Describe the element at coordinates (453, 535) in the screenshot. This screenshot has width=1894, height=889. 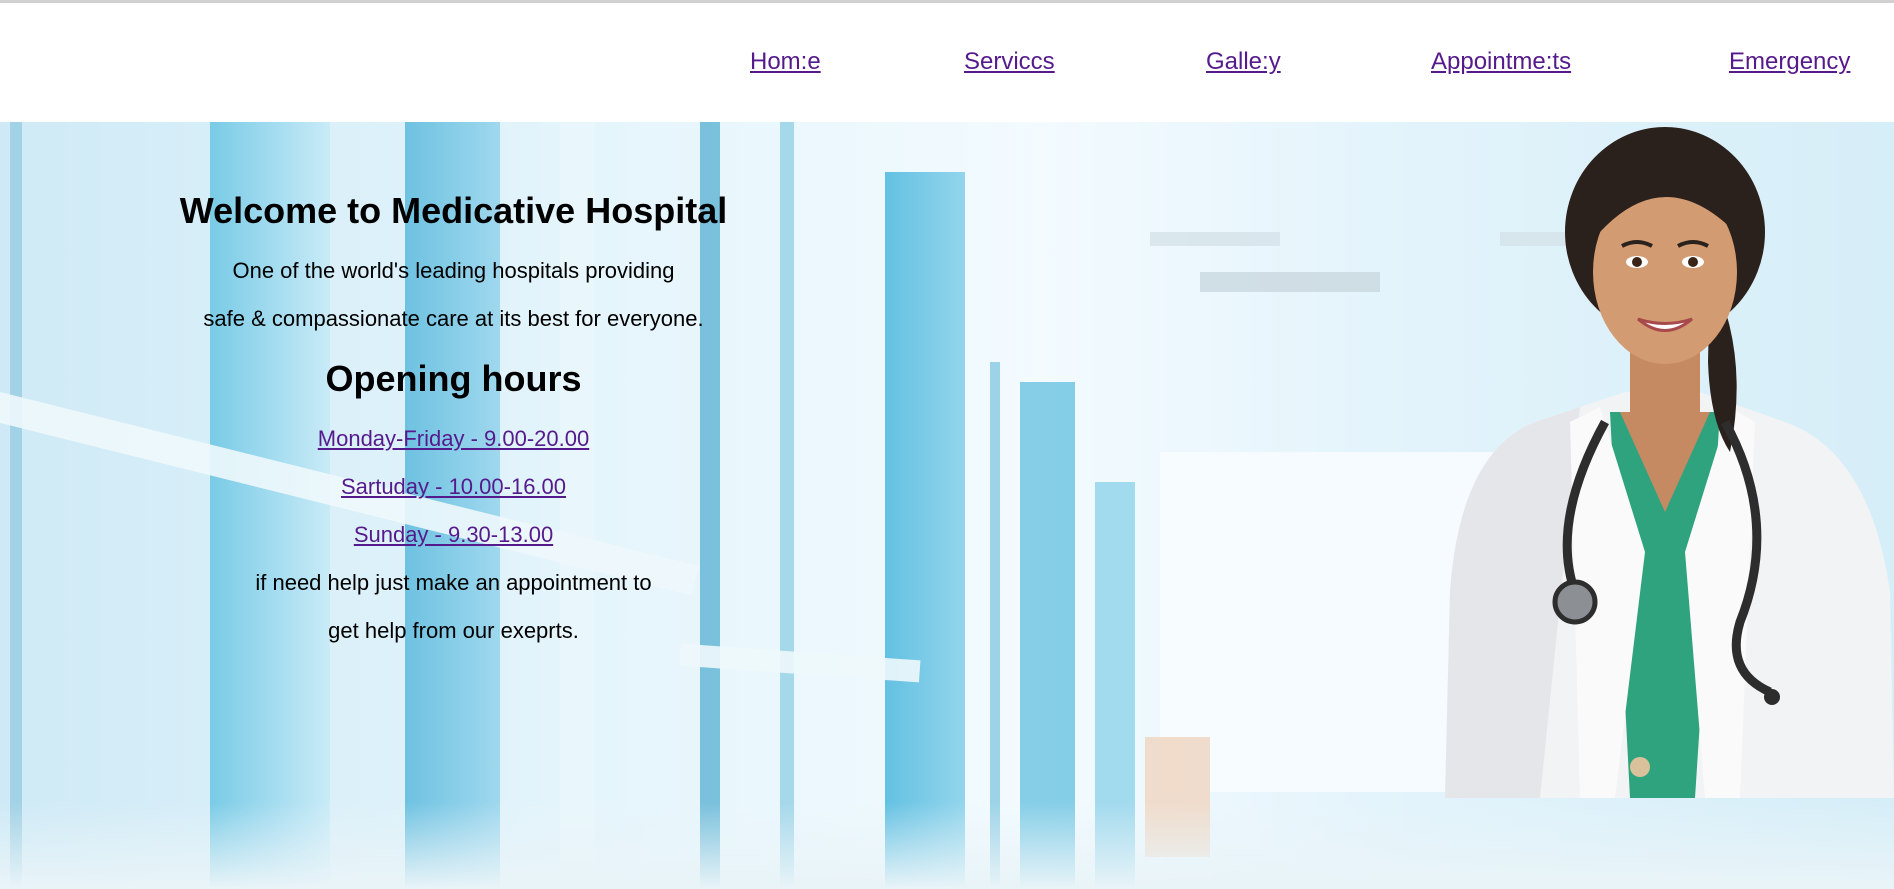
I see `hours-link-sunday: Sunday - 9.30-13.00` at that location.